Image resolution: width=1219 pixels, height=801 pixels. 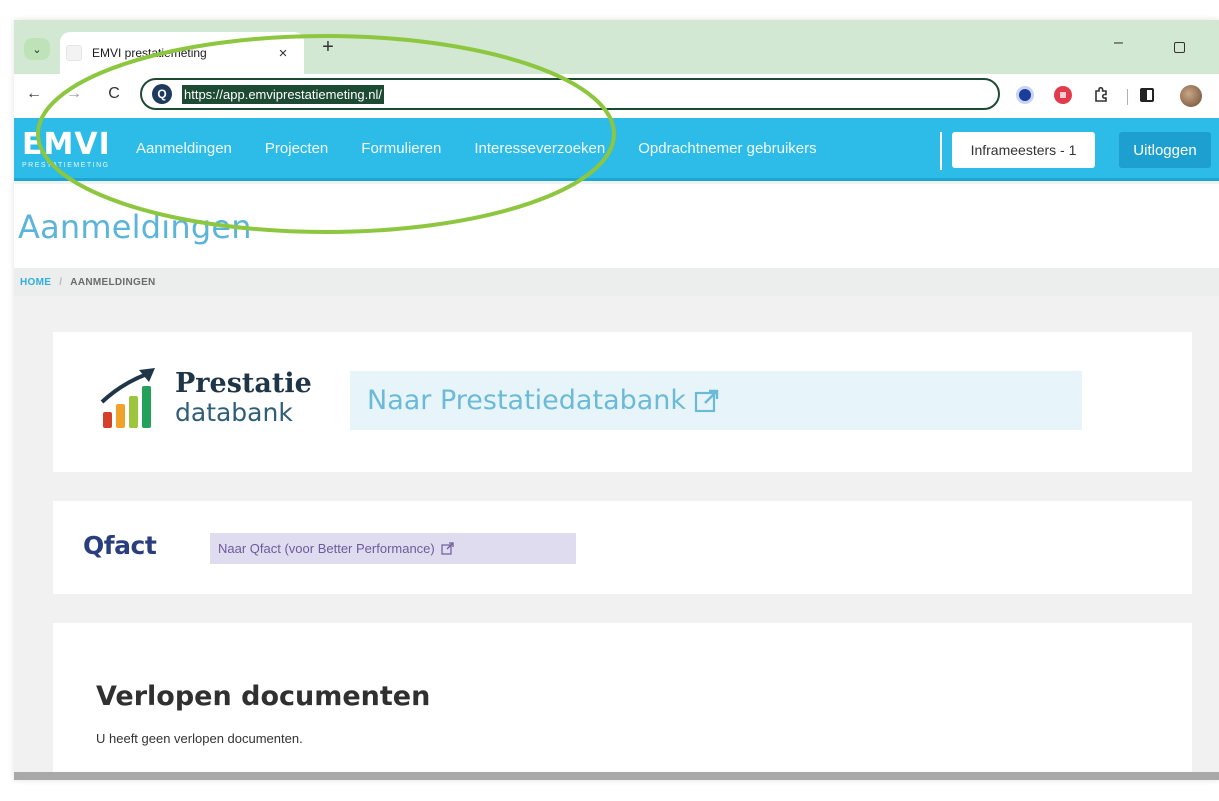 What do you see at coordinates (149, 53) in the screenshot?
I see `tab-title: EMVI prestatiemeting` at bounding box center [149, 53].